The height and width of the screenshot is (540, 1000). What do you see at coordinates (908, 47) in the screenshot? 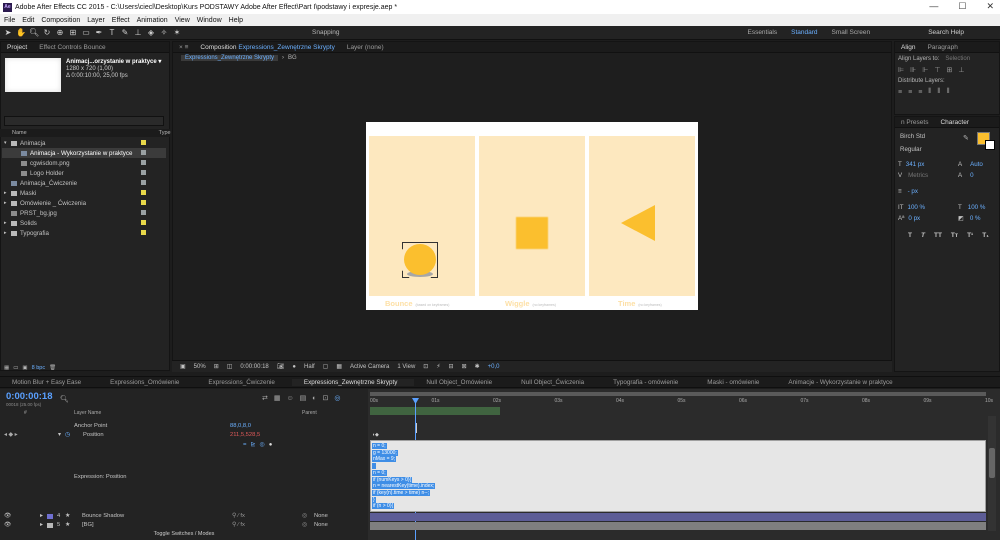
I see `tab-align: Align` at bounding box center [908, 47].